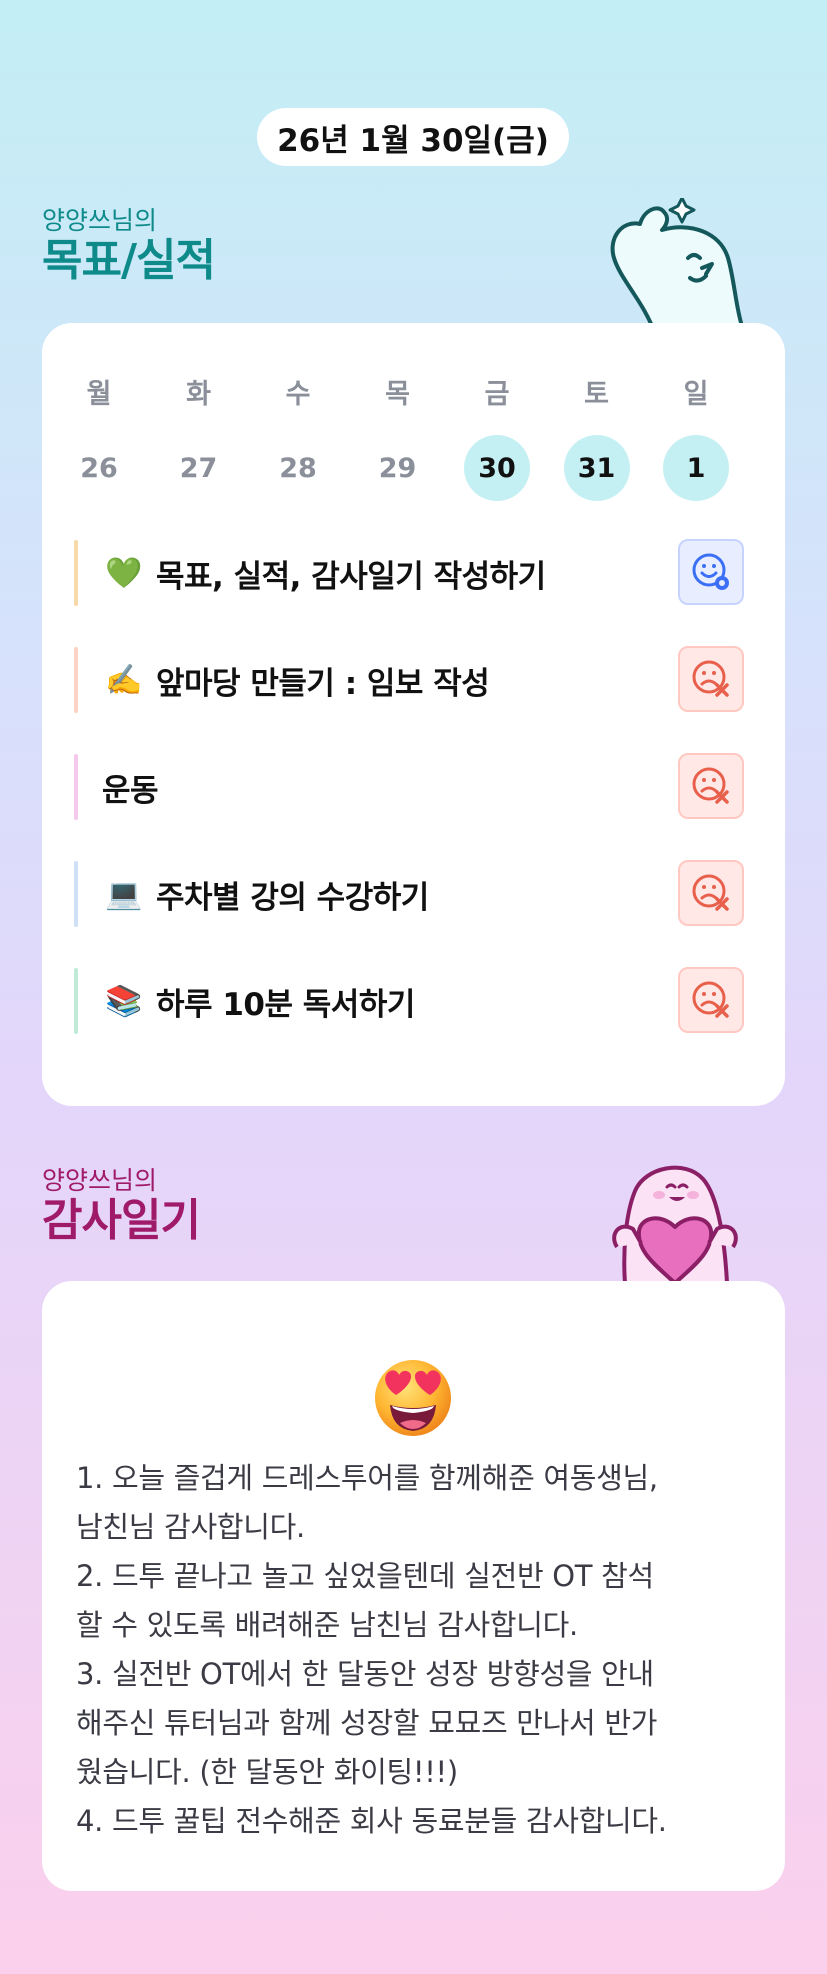 Image resolution: width=827 pixels, height=1974 pixels. I want to click on date-cell-active: 30, so click(497, 468).